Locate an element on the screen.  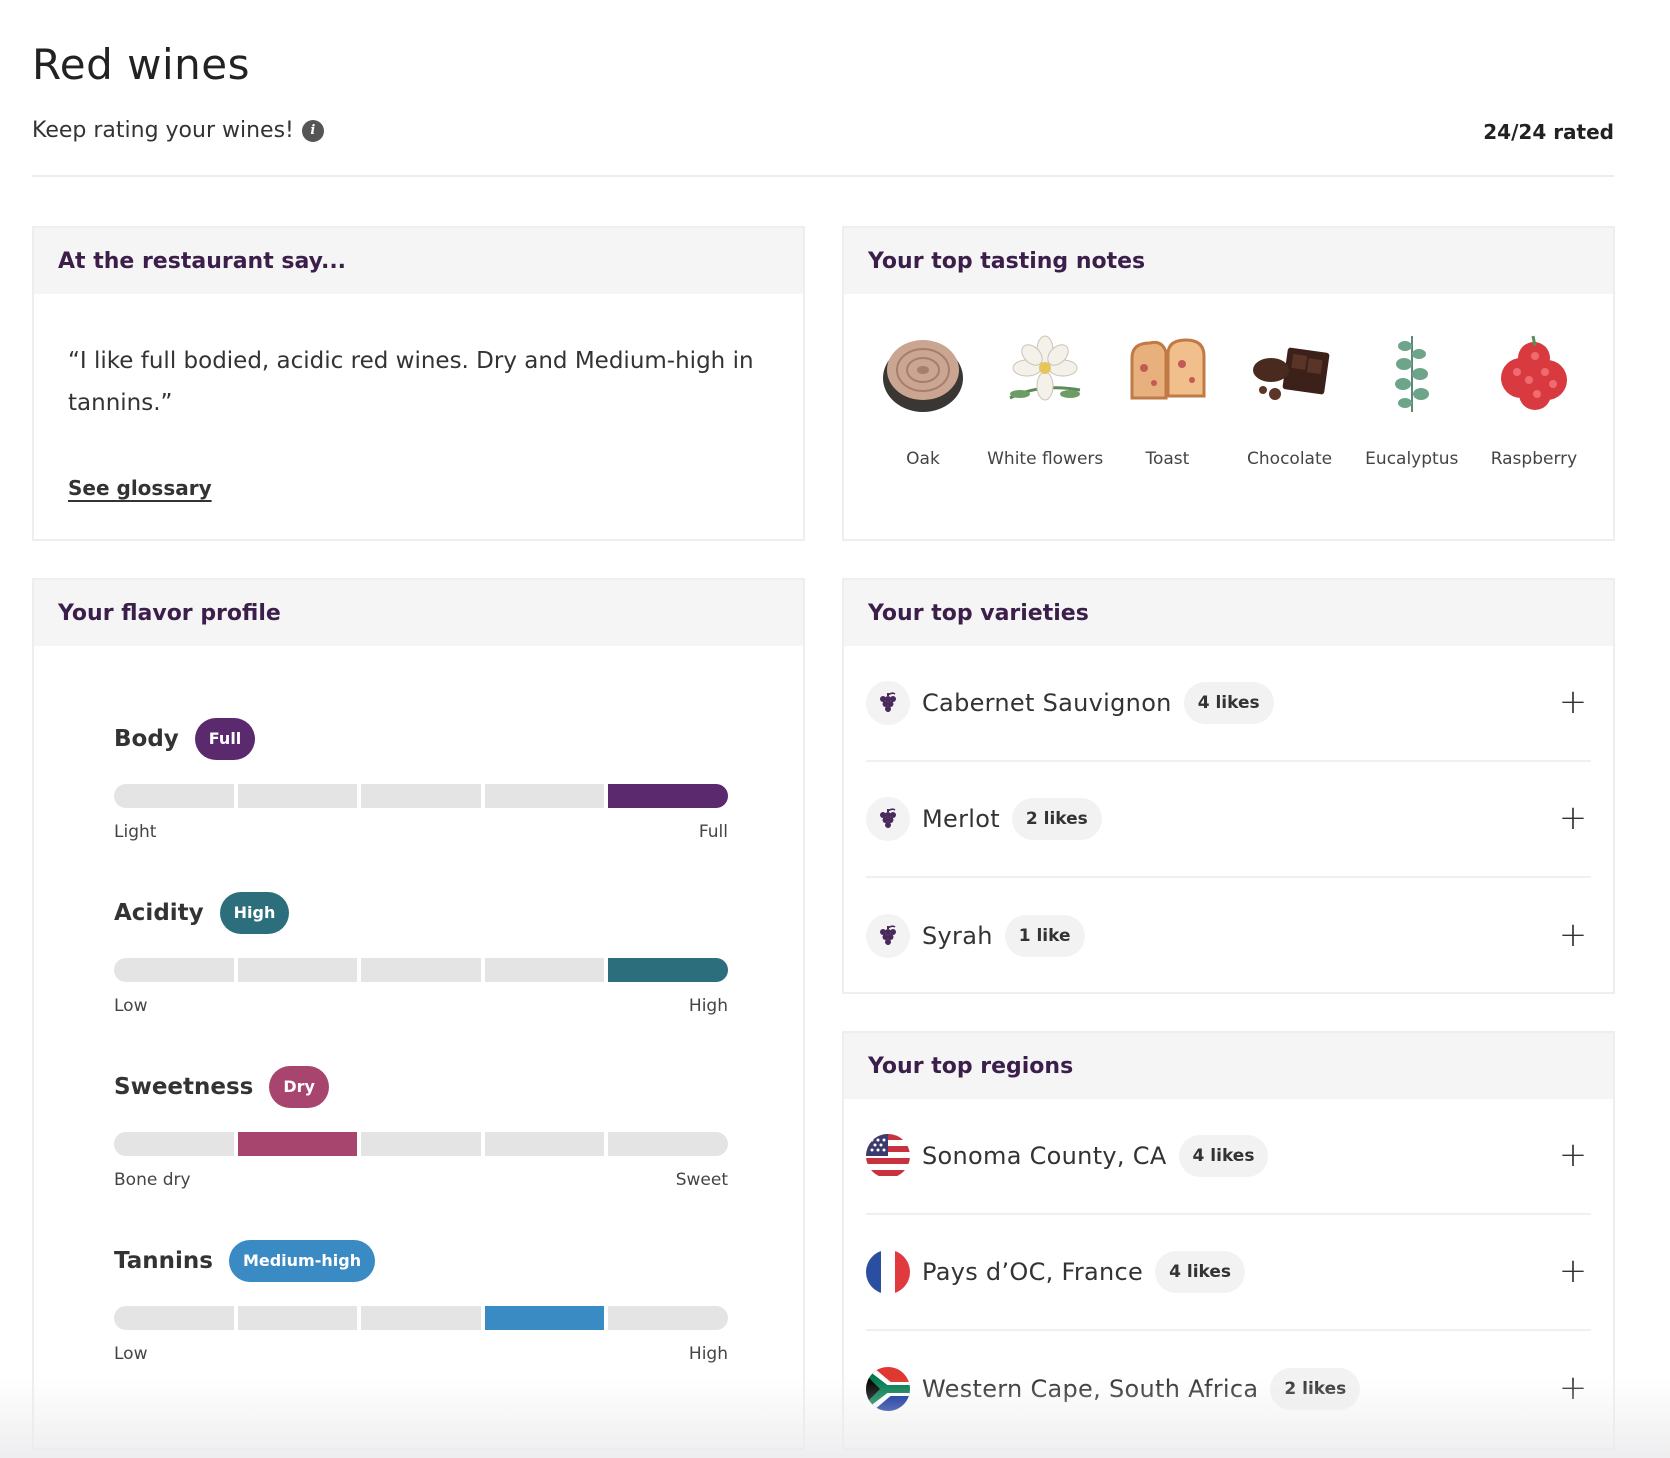
region-item: Western Cape, South Africa 2 likes + is located at coordinates (1228, 1389).